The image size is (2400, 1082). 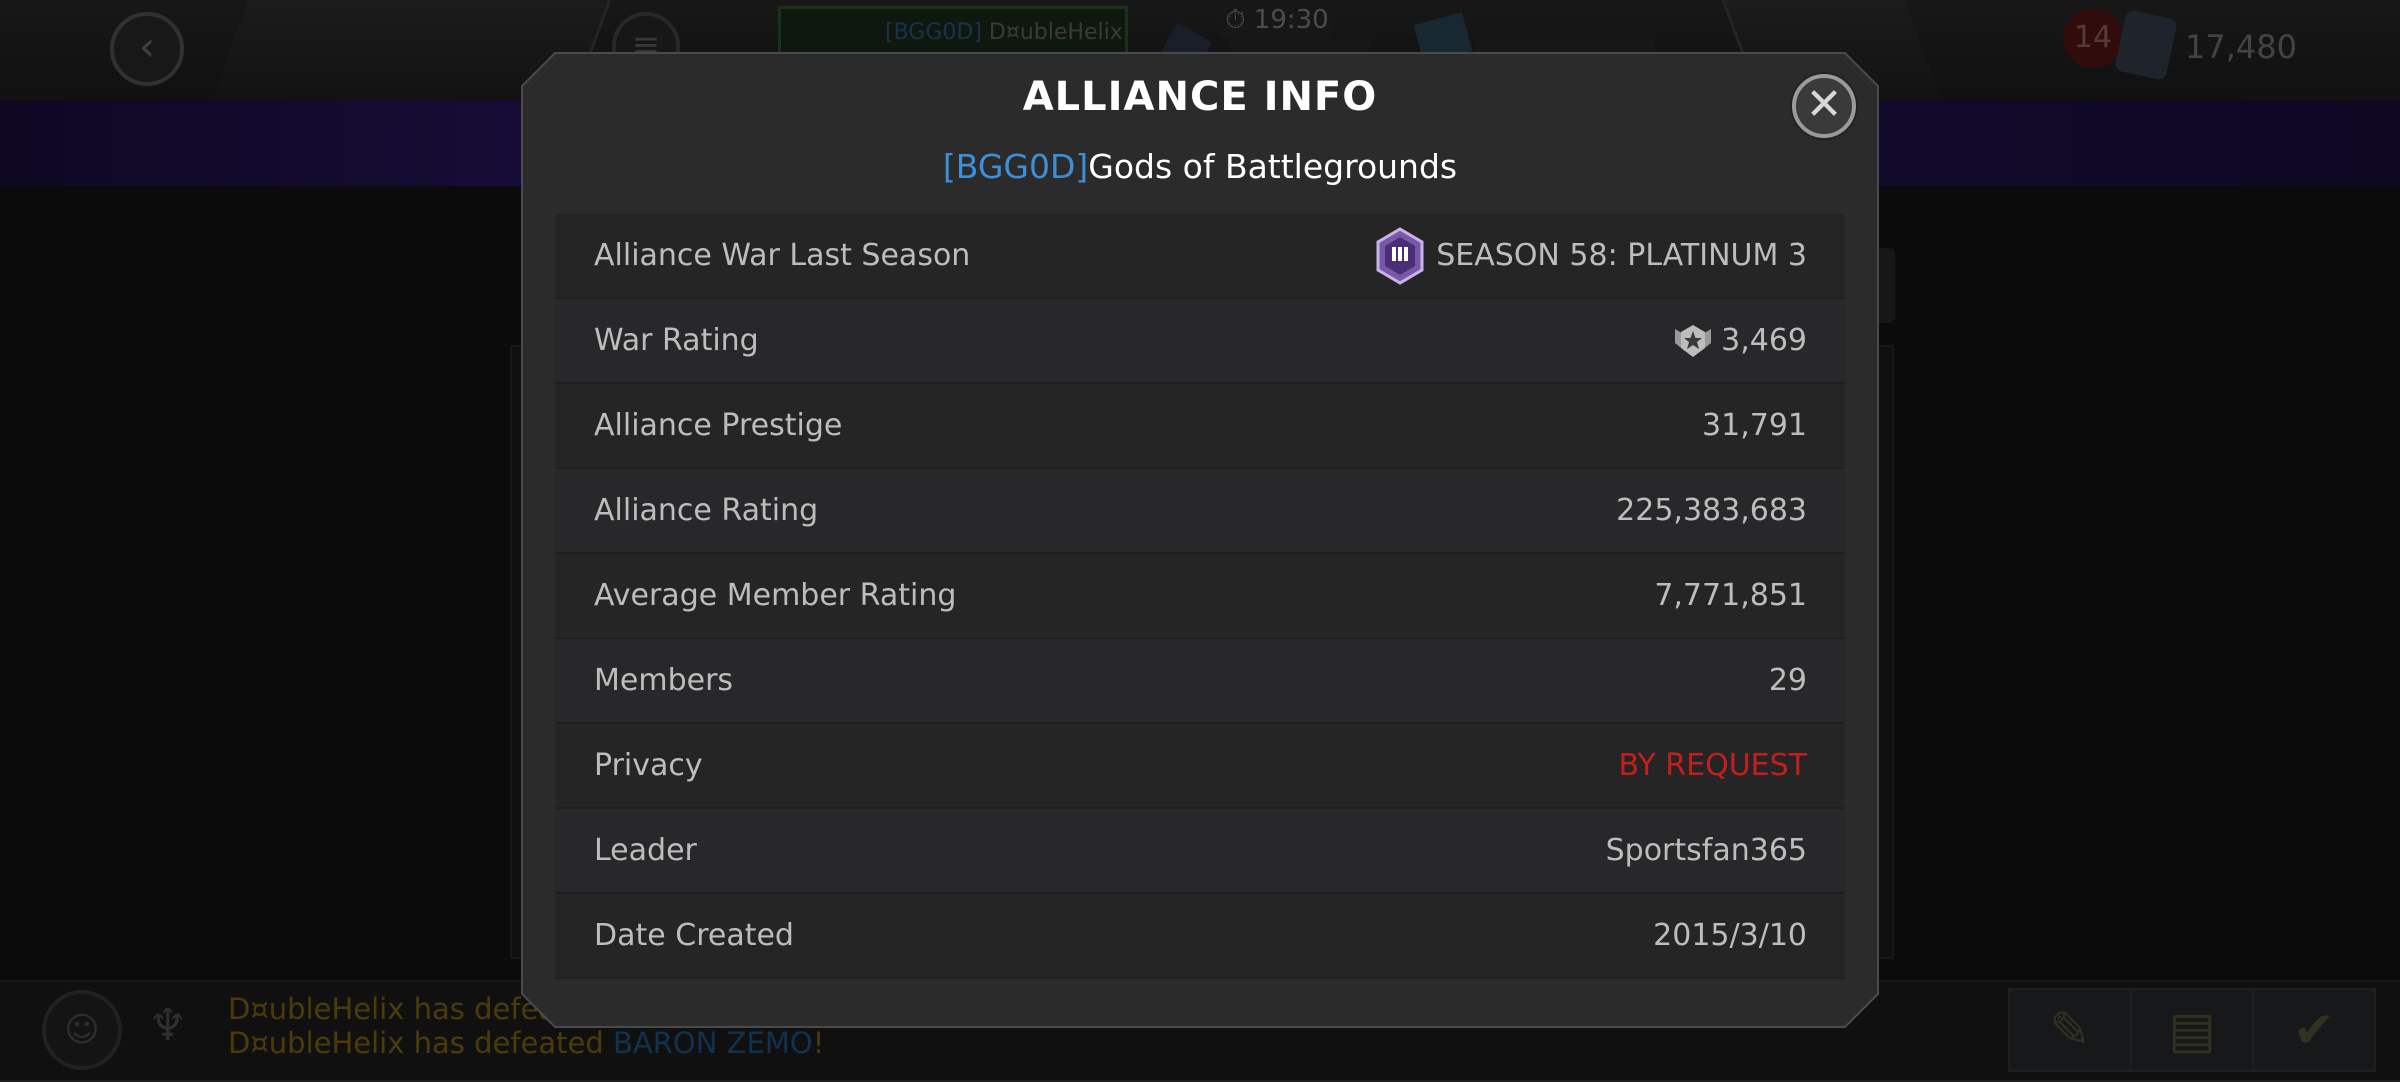 What do you see at coordinates (706, 510) in the screenshot?
I see `row-label: Alliance Rating` at bounding box center [706, 510].